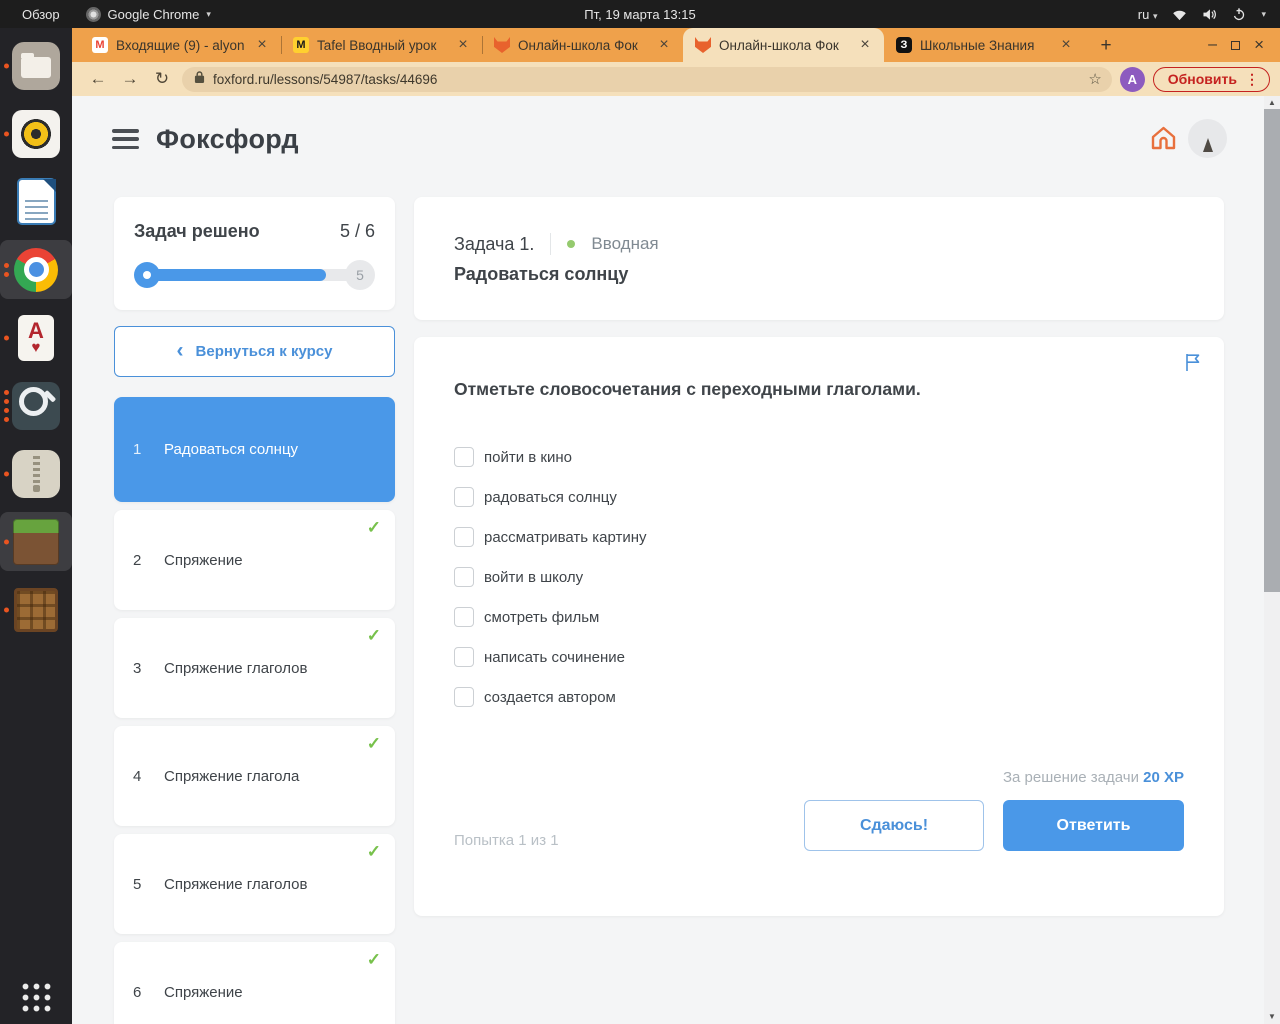  What do you see at coordinates (668, 146) in the screenshot?
I see `site-header: Фоксфорд` at bounding box center [668, 146].